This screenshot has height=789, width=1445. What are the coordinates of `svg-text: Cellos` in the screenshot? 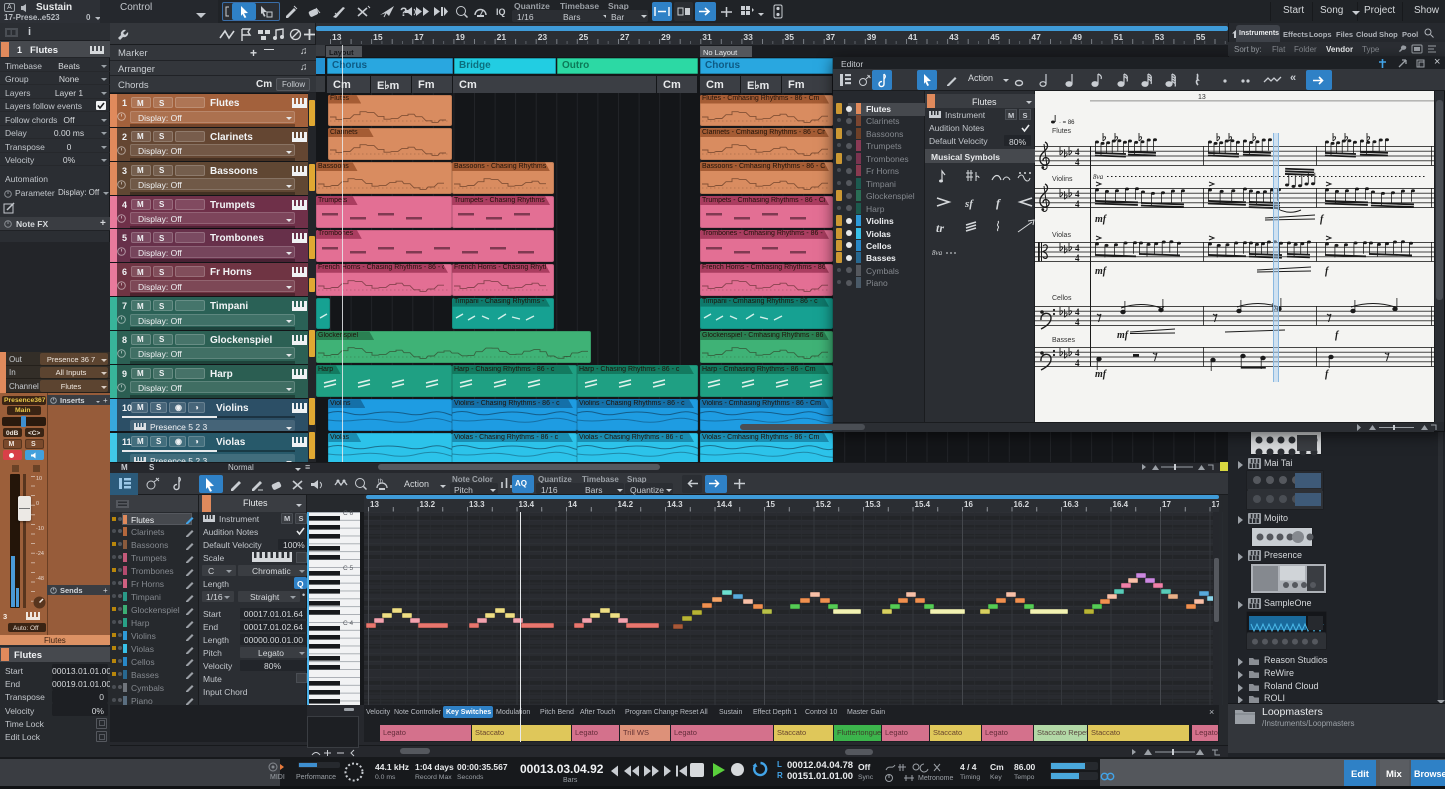 It's located at (1062, 298).